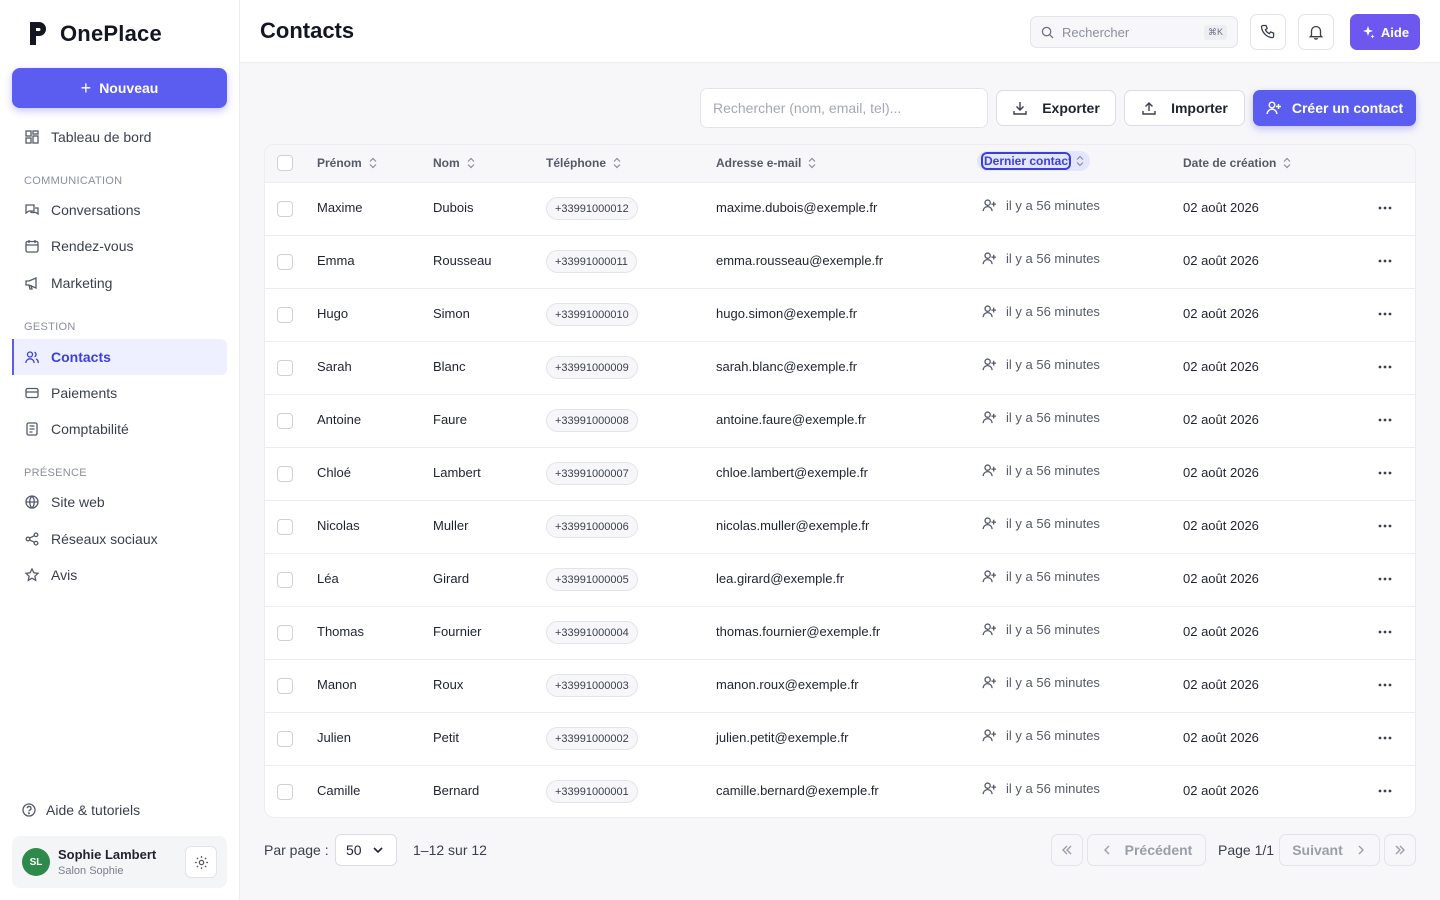  I want to click on cell-email: manon.roux@exemple.fr, so click(787, 684).